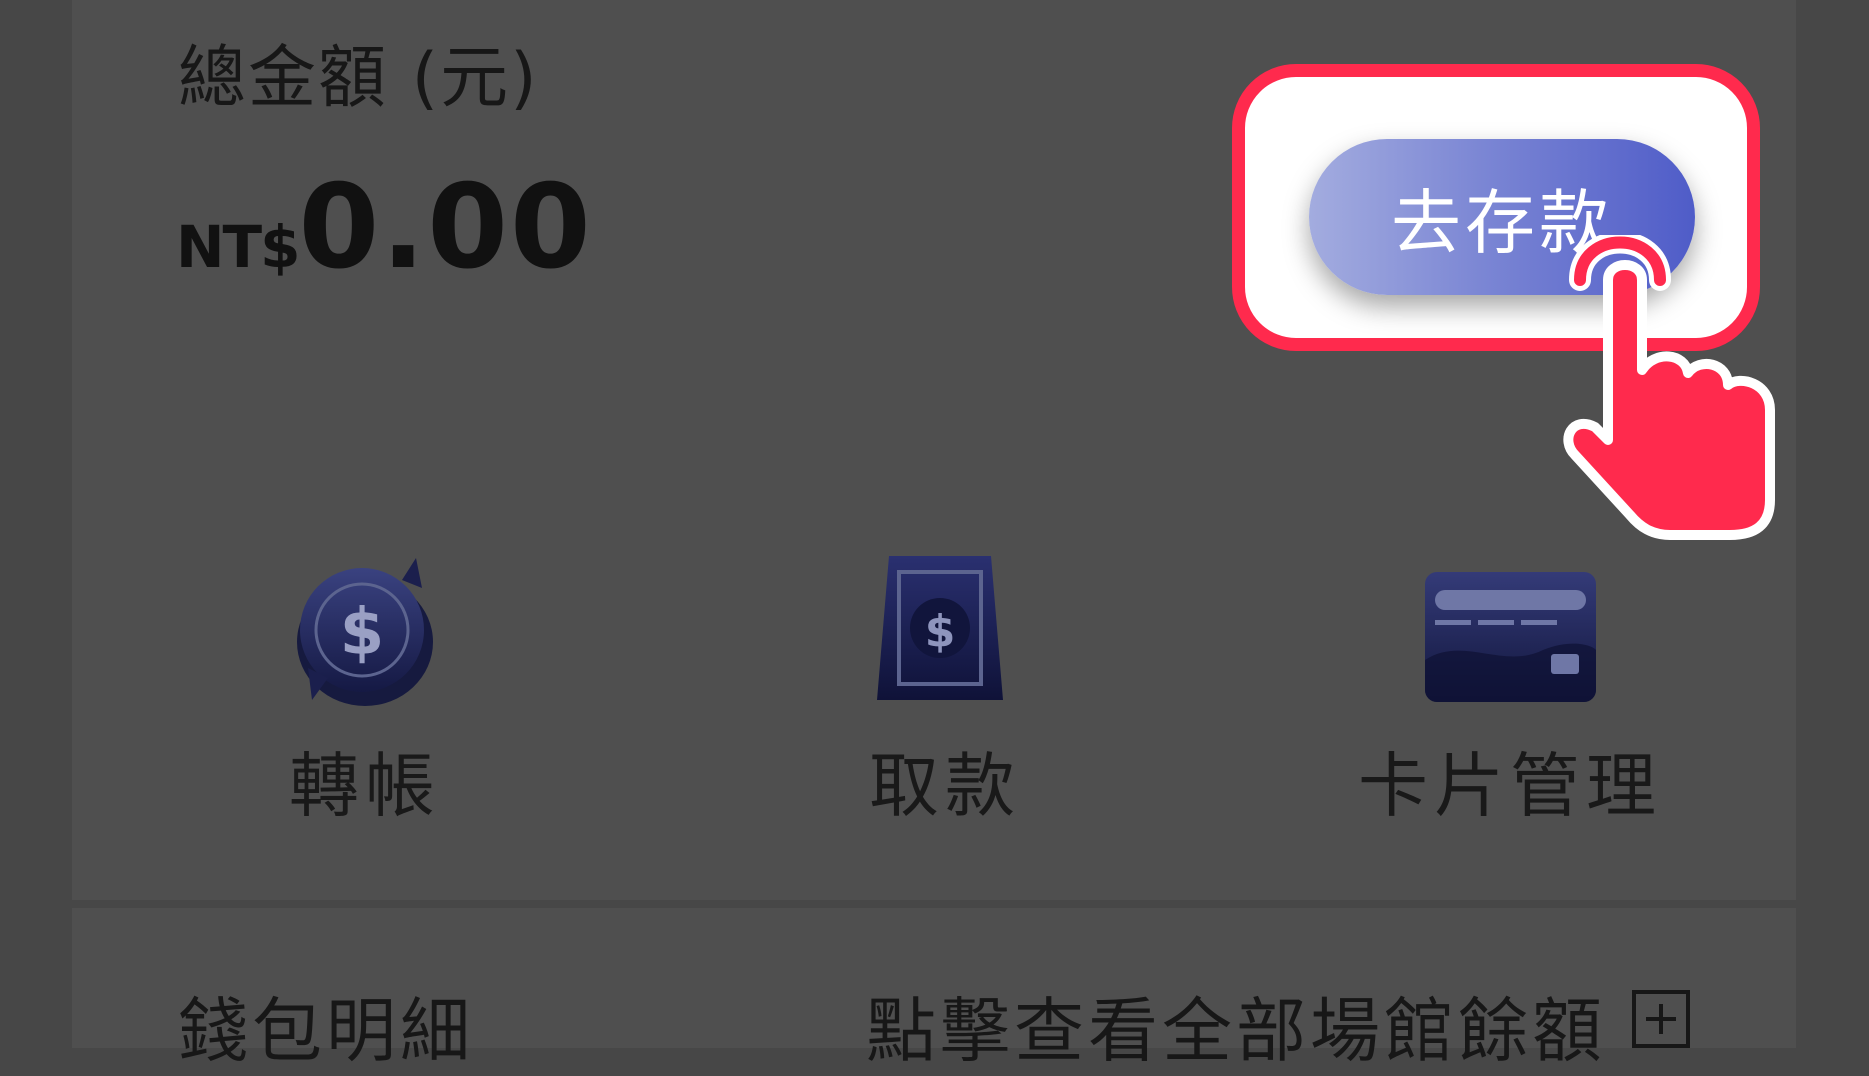 Image resolution: width=1869 pixels, height=1076 pixels. What do you see at coordinates (326, 1031) in the screenshot?
I see `wallet-detail-title: 錢包明細` at bounding box center [326, 1031].